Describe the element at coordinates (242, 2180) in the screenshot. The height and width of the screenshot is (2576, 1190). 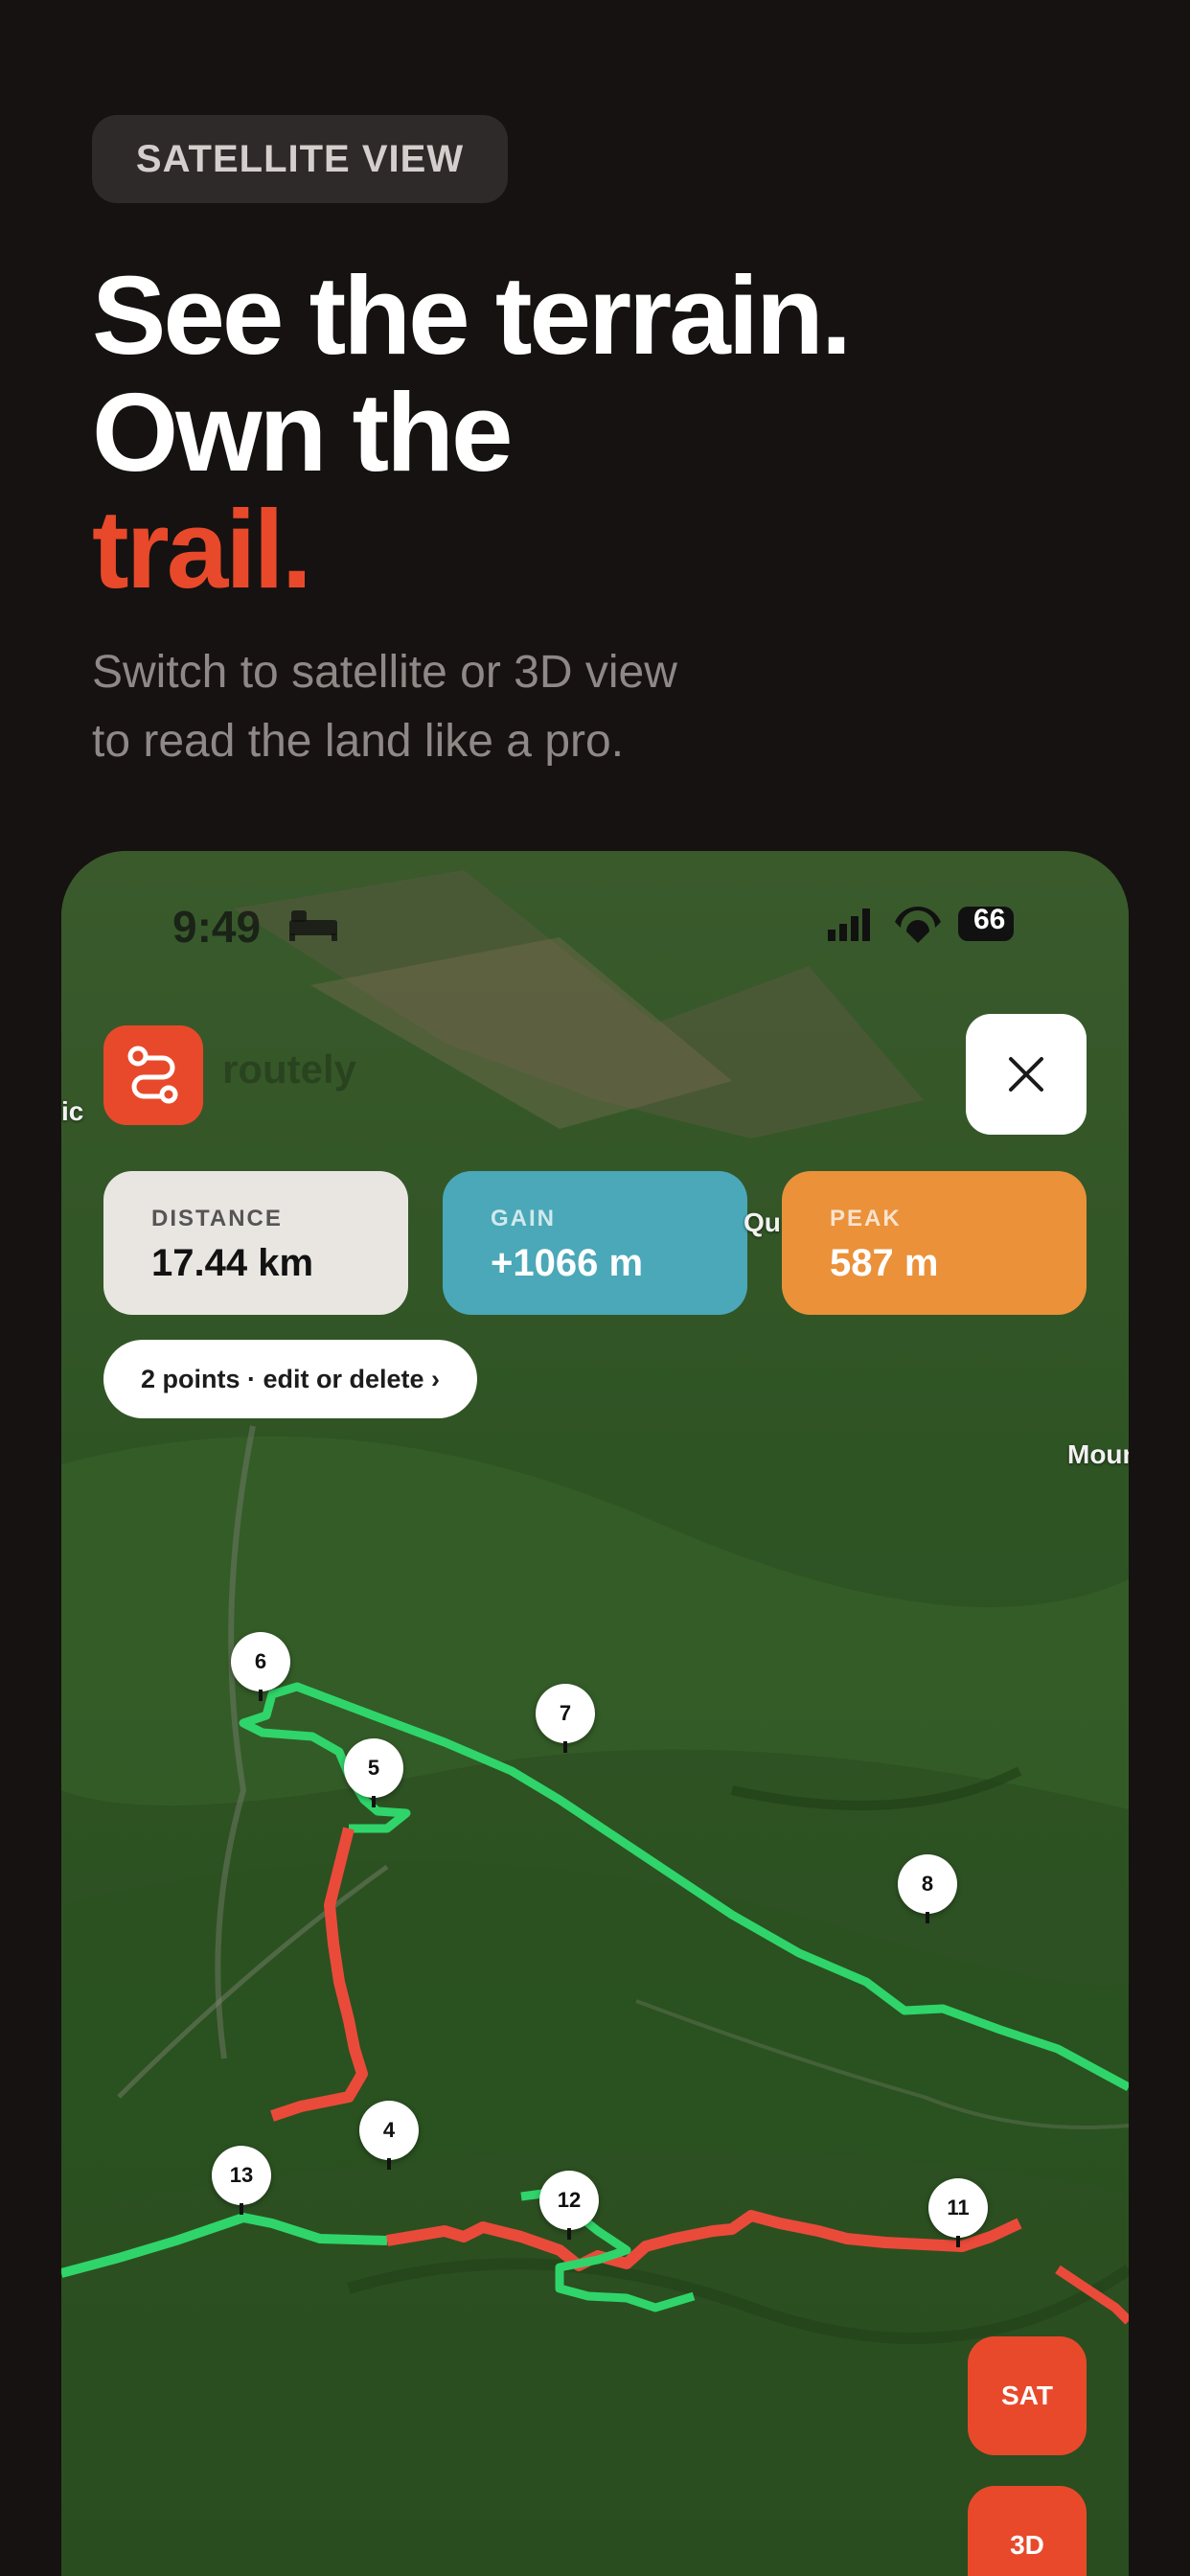
I see `waypoint-marker: 13` at that location.